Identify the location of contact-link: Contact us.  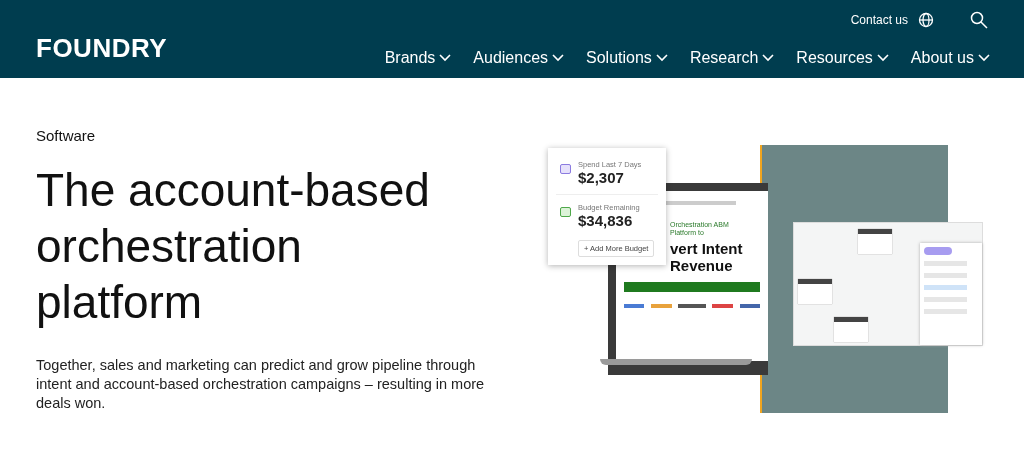
(879, 20).